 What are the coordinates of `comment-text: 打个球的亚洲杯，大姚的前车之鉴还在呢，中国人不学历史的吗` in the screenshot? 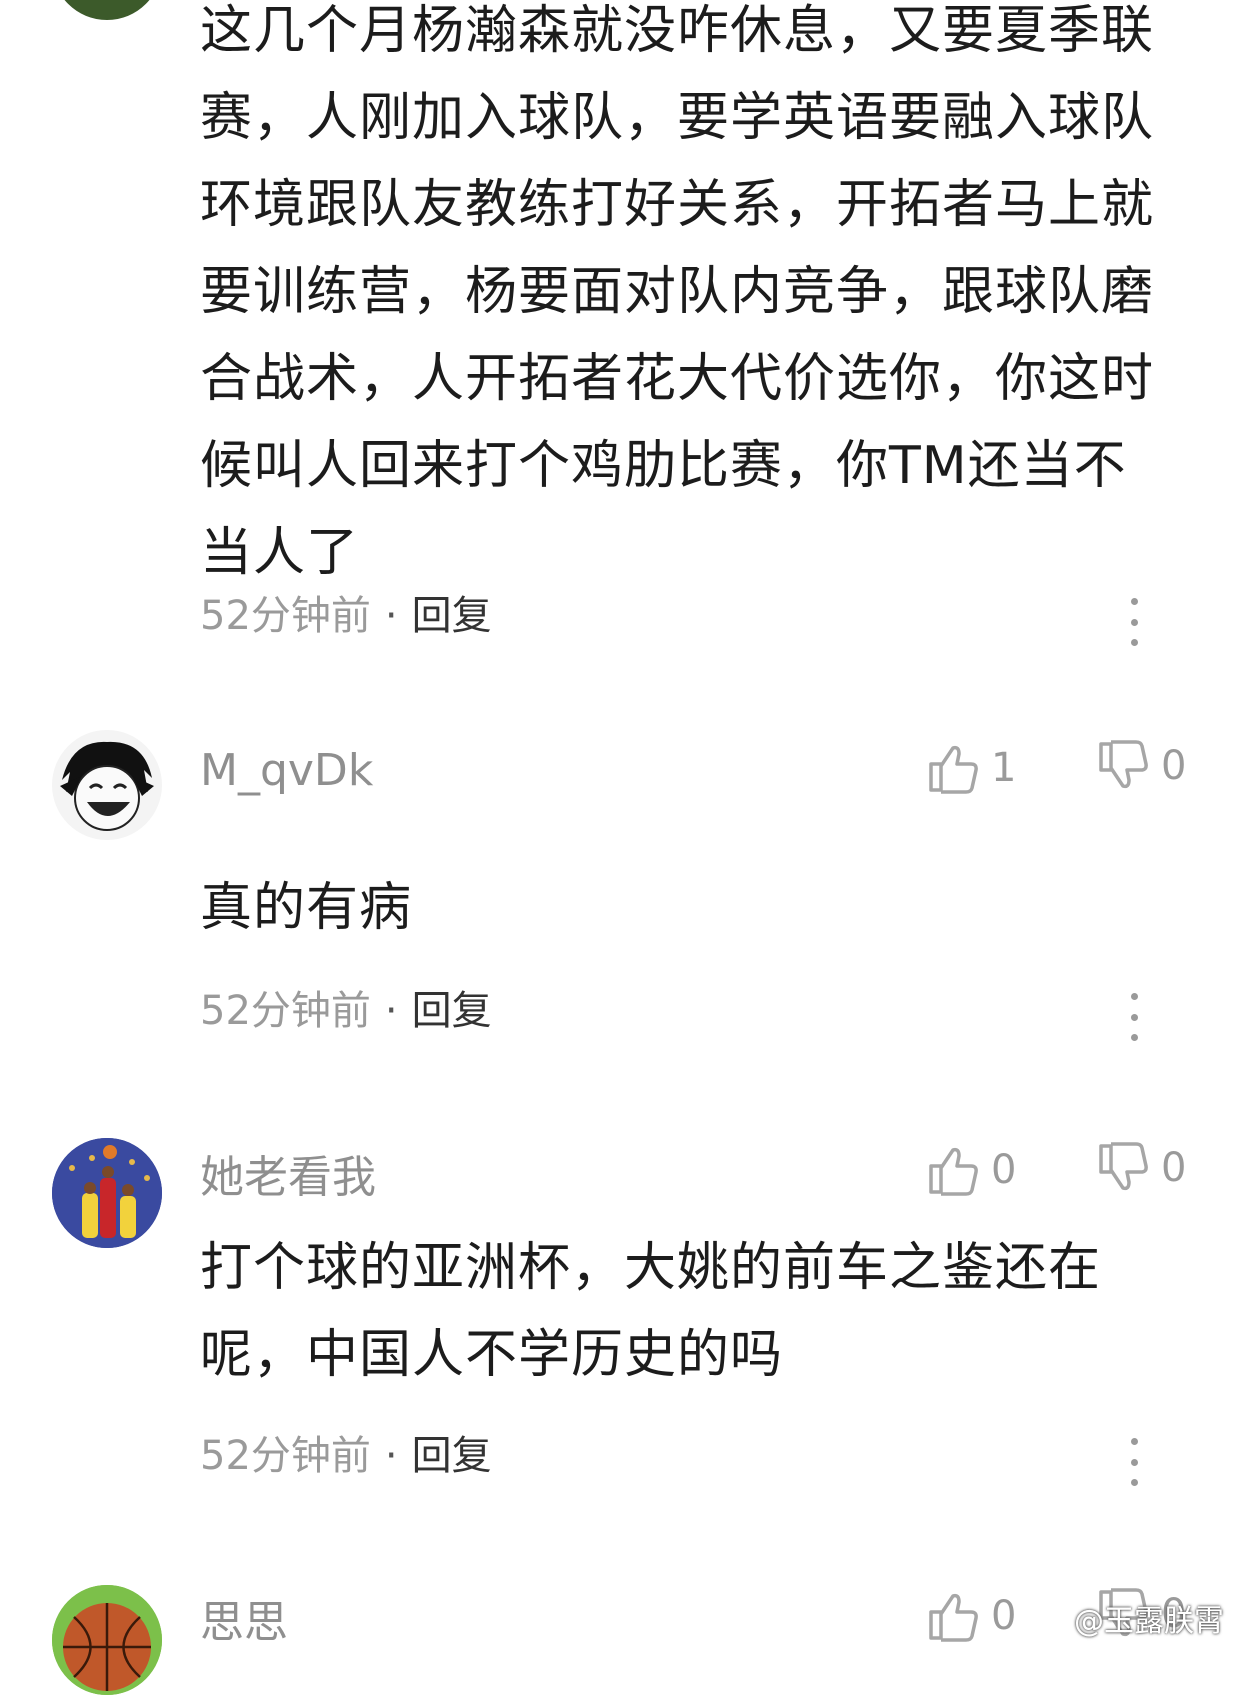 It's located at (651, 1311).